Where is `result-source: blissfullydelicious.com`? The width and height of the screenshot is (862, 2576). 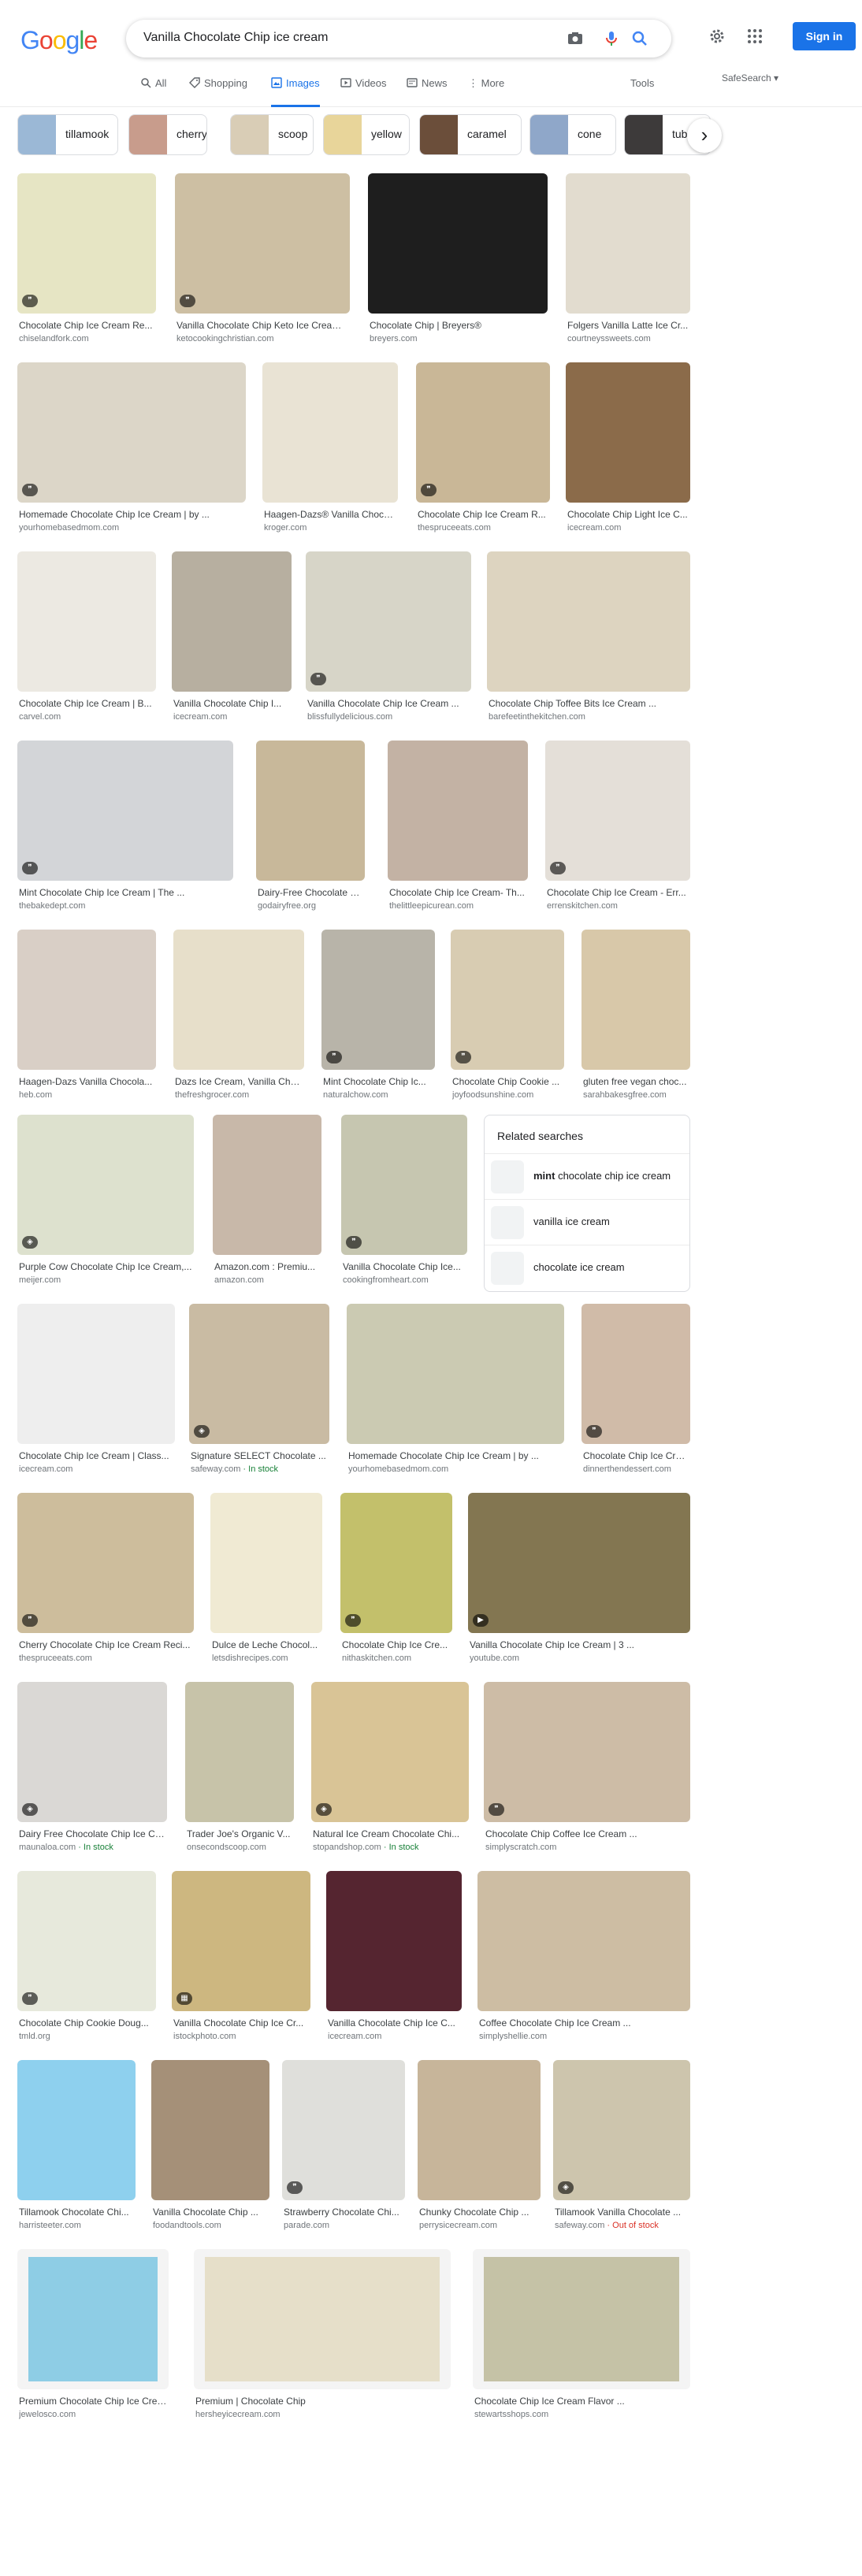 result-source: blissfullydelicious.com is located at coordinates (388, 717).